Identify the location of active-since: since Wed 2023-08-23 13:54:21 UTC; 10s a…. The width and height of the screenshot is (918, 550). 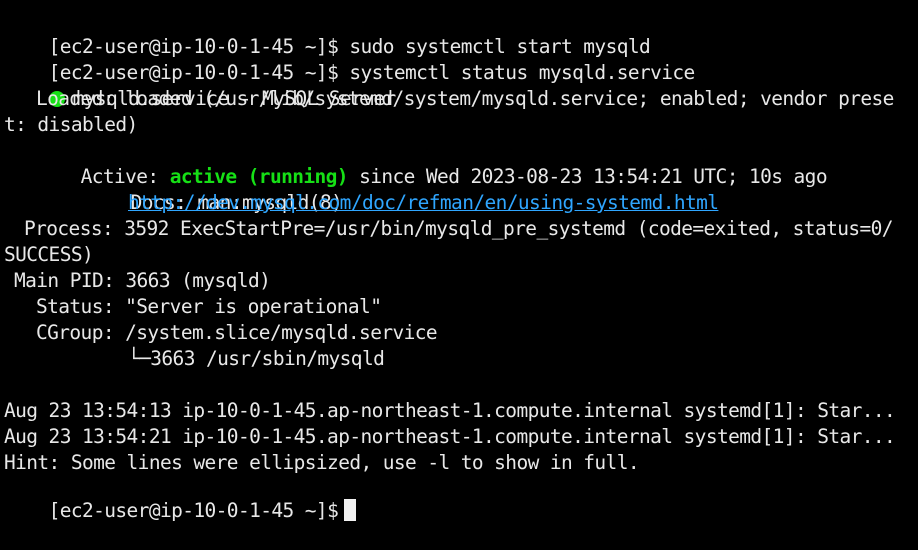
(587, 176).